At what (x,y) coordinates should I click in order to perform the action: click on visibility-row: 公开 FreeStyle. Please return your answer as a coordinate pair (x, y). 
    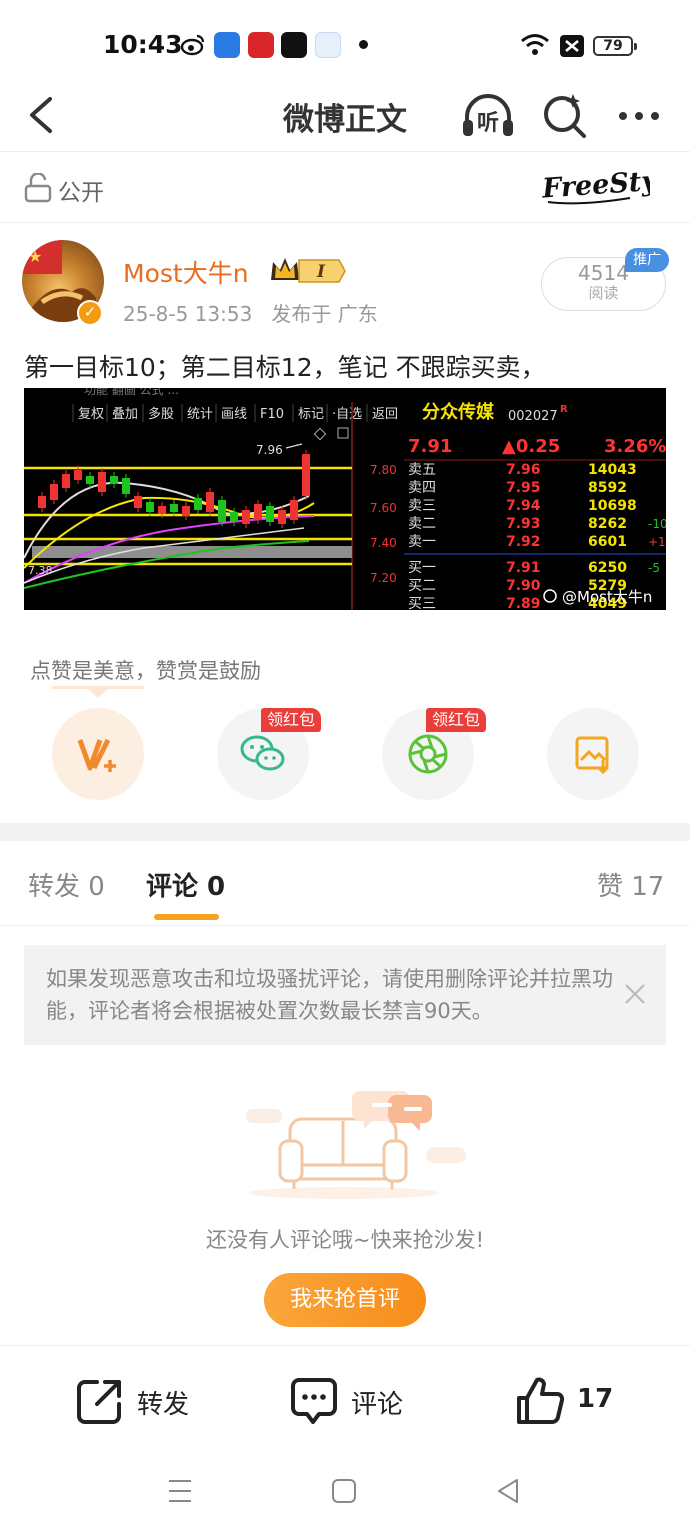
    Looking at the image, I should click on (345, 188).